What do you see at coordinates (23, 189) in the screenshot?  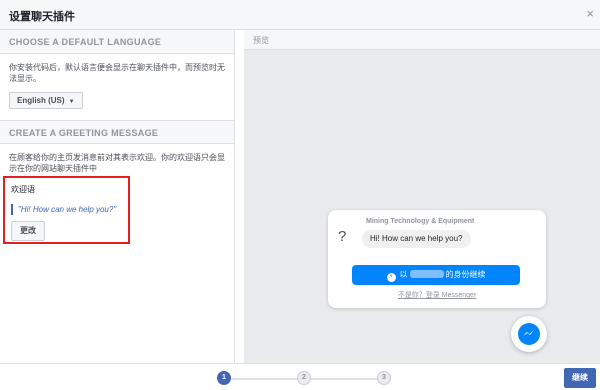 I see `greeting-label: 欢迎语` at bounding box center [23, 189].